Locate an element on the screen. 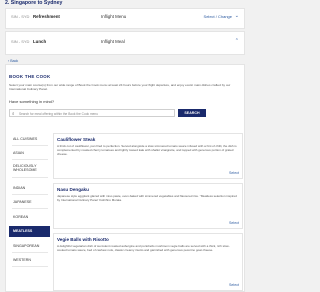 This screenshot has width=320, height=292. sidebar-item-japanese: JAPANESE is located at coordinates (29, 202).